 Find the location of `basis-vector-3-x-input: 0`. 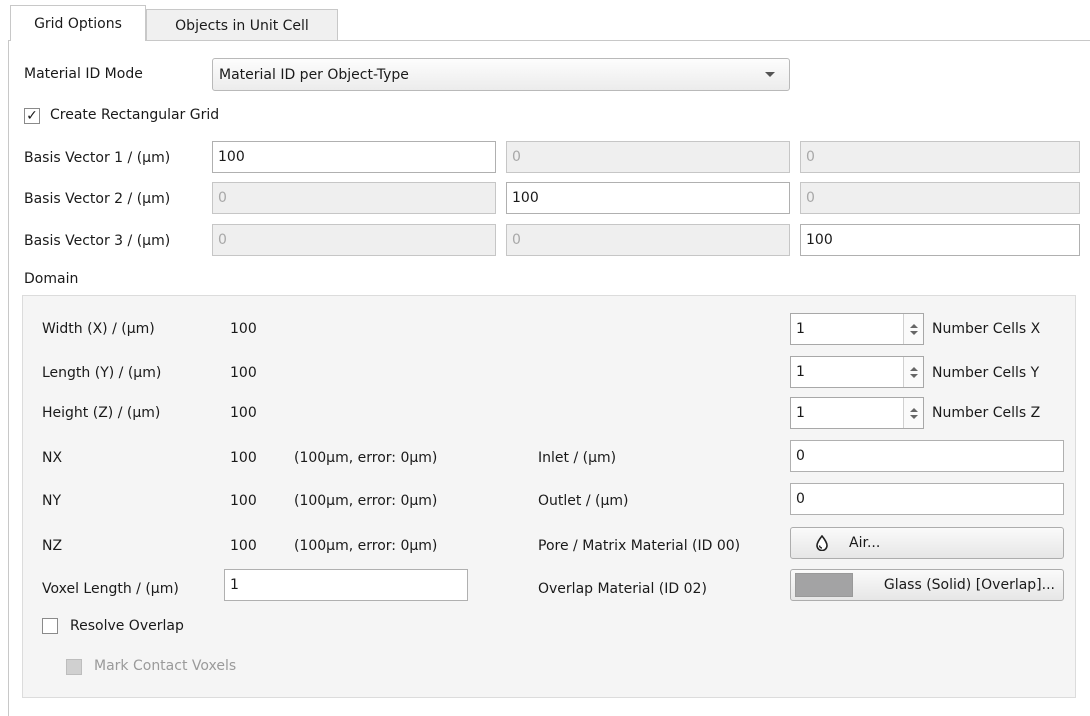

basis-vector-3-x-input: 0 is located at coordinates (354, 240).